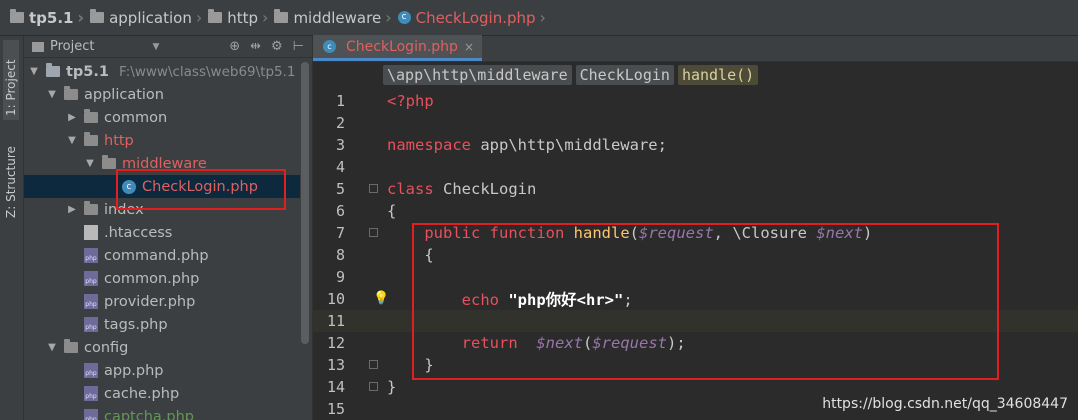 This screenshot has width=1078, height=420. Describe the element at coordinates (234, 46) in the screenshot. I see `locate-icon: ⊕` at that location.